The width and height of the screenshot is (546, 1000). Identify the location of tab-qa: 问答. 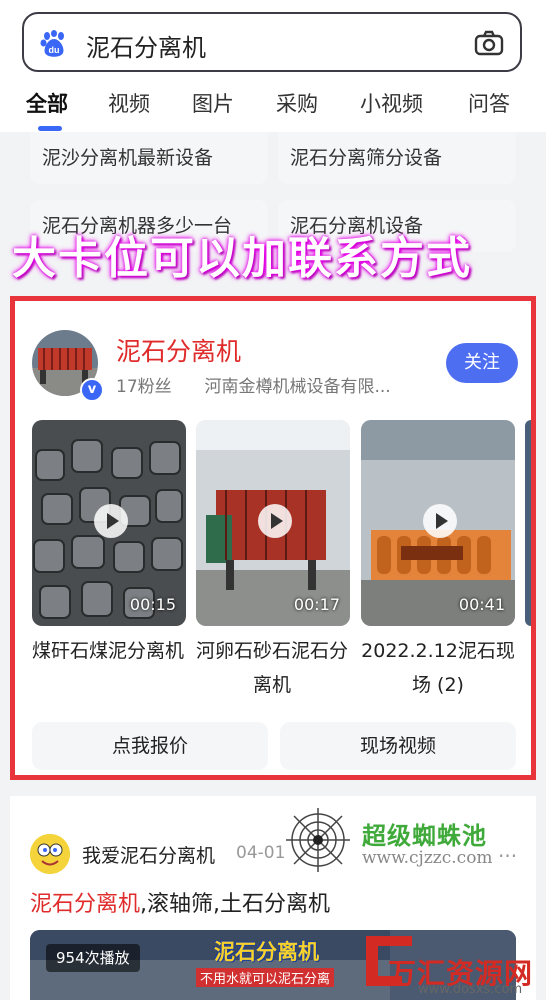
(489, 103).